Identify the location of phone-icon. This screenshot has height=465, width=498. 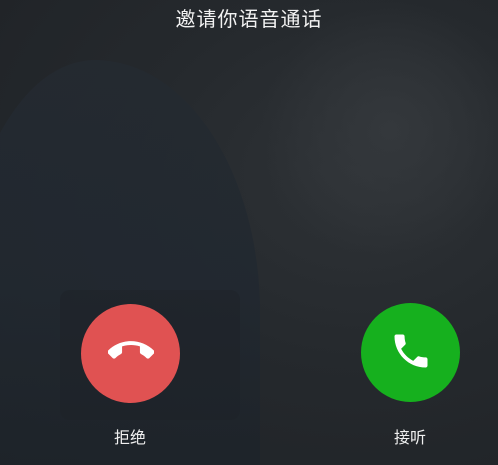
(411, 353).